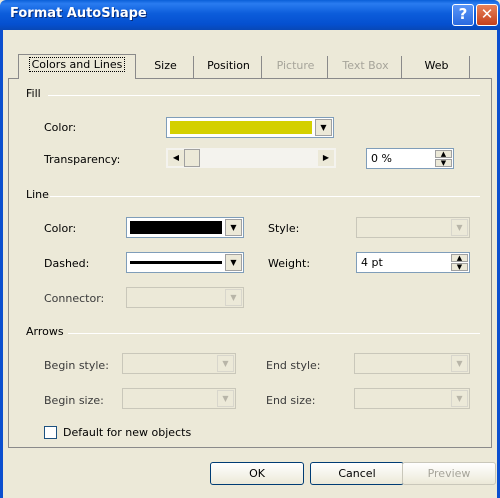 The width and height of the screenshot is (500, 498). I want to click on dashed-label: Dashed:, so click(67, 263).